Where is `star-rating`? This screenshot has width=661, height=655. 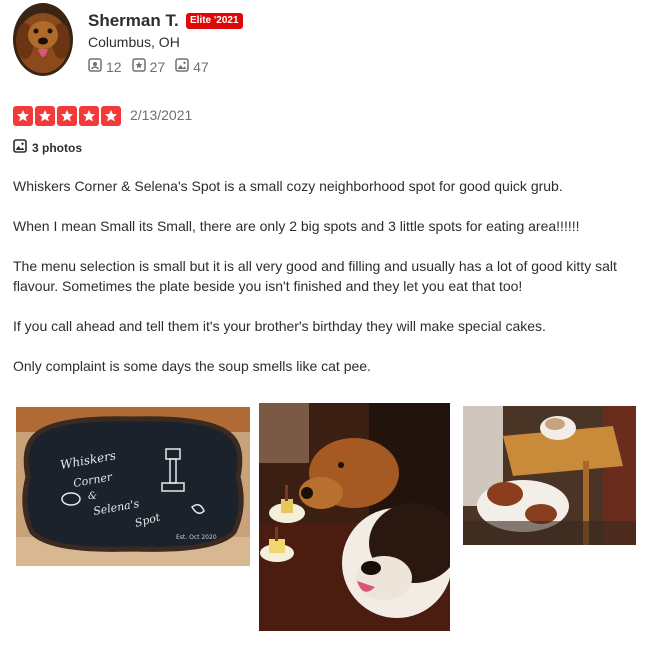
star-rating is located at coordinates (68, 116).